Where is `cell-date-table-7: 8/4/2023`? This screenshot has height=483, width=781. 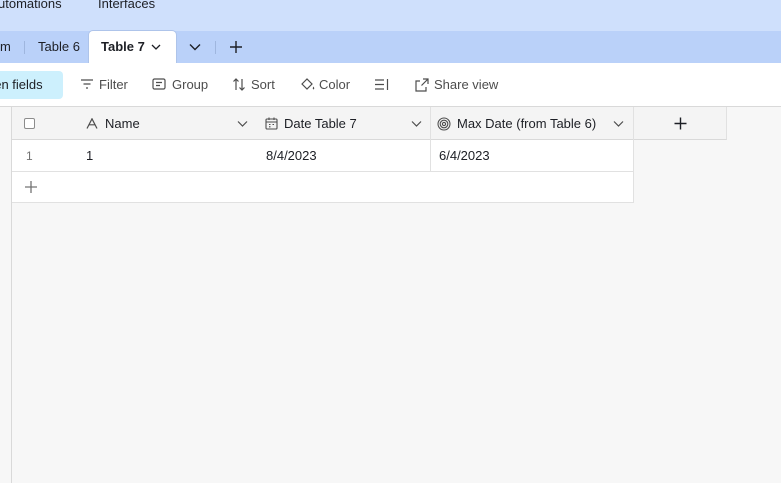
cell-date-table-7: 8/4/2023 is located at coordinates (291, 156).